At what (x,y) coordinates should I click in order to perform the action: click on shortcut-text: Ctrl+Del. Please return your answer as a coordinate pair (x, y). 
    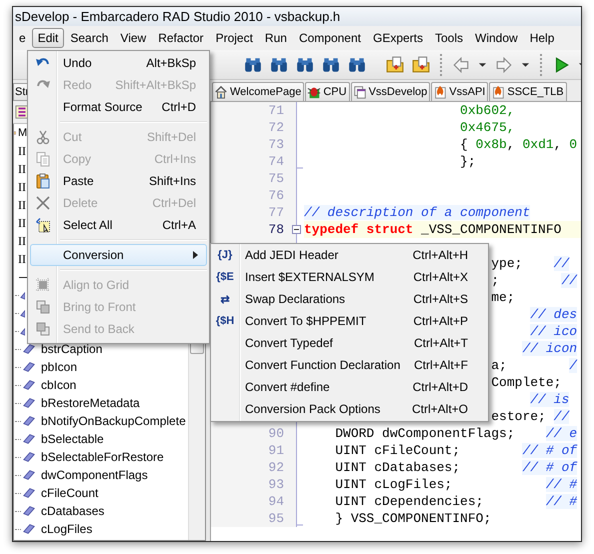
    Looking at the image, I should click on (174, 203).